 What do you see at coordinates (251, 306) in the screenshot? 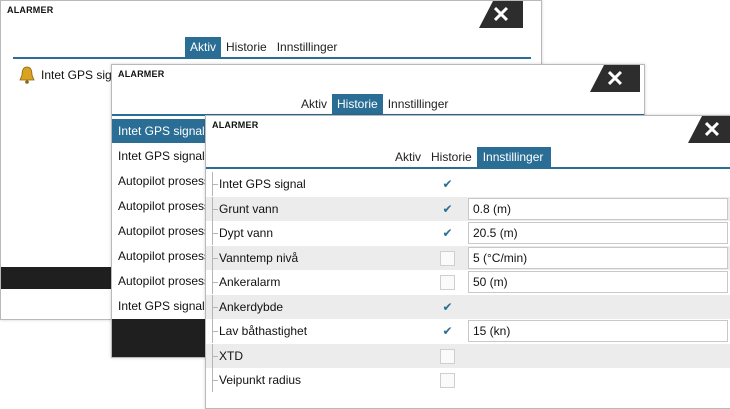
I see `settings-label: Ankerdybde` at bounding box center [251, 306].